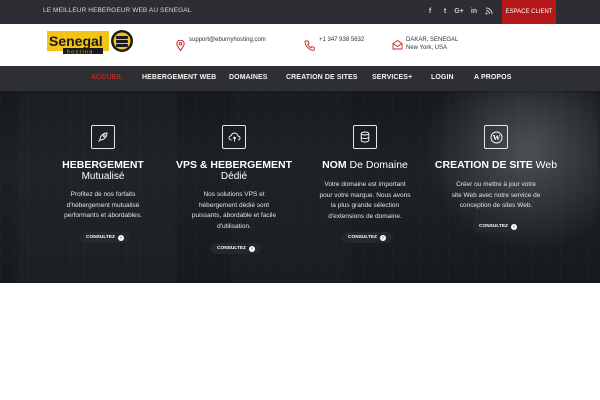 The image size is (600, 400). Describe the element at coordinates (322, 77) in the screenshot. I see `nav-item-creation-de-sites: CREATION DE SITES` at that location.